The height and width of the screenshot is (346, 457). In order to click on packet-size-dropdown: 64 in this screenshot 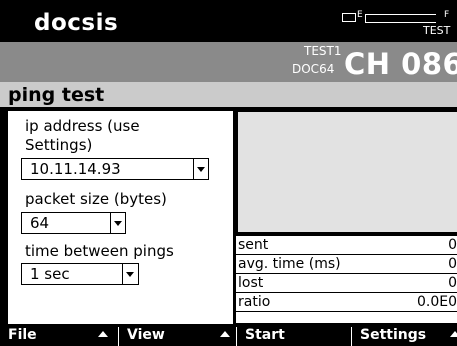, I will do `click(73, 223)`.